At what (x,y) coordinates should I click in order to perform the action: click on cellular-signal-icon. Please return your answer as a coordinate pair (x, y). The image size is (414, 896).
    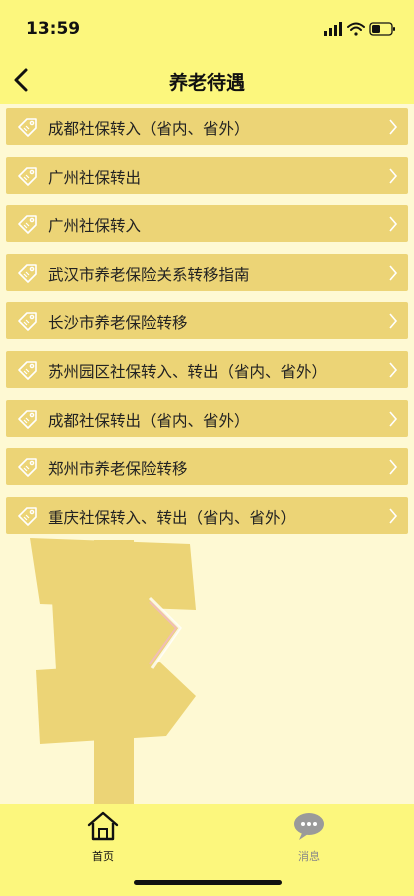
    Looking at the image, I should click on (333, 29).